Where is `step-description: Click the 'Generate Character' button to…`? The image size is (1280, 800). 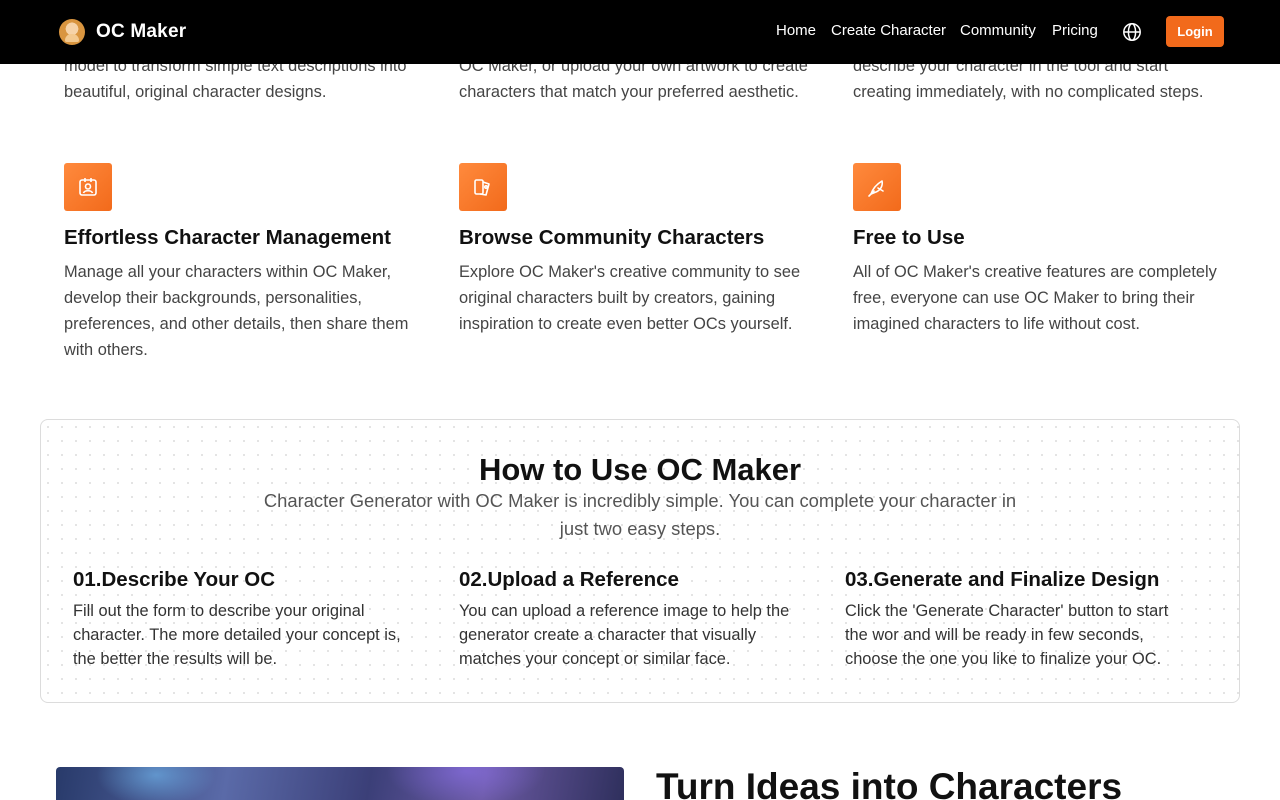
step-description: Click the 'Generate Character' button to… is located at coordinates (1007, 635).